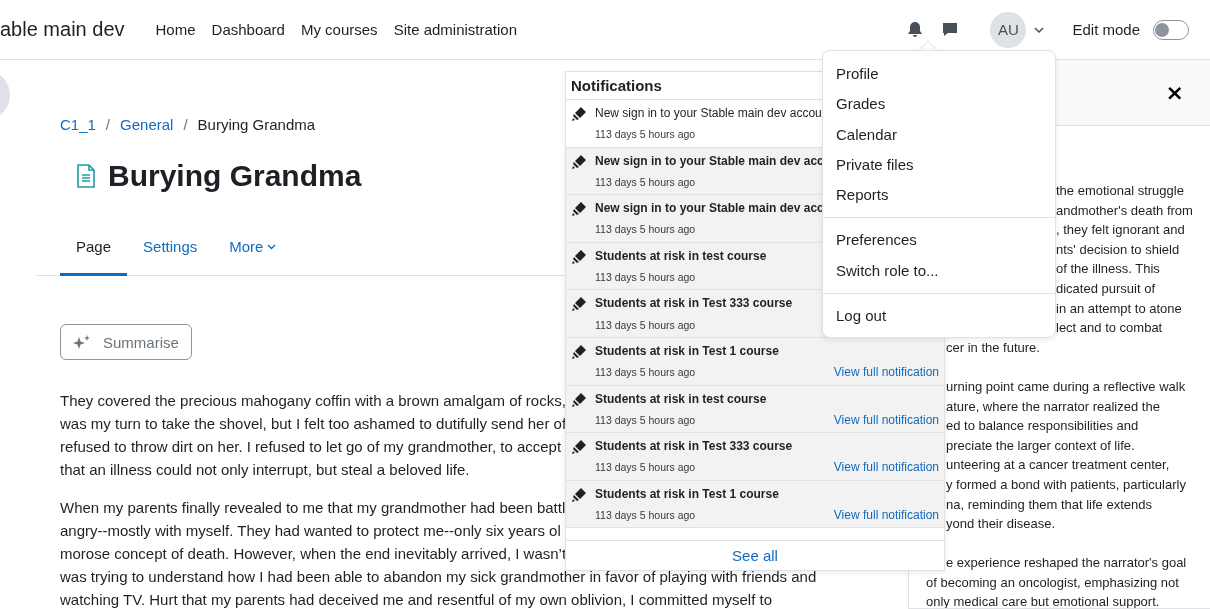 The image size is (1210, 609). I want to click on text-line: When my parents finally revealed to me that my grandmother had been battl, so click(313, 508).